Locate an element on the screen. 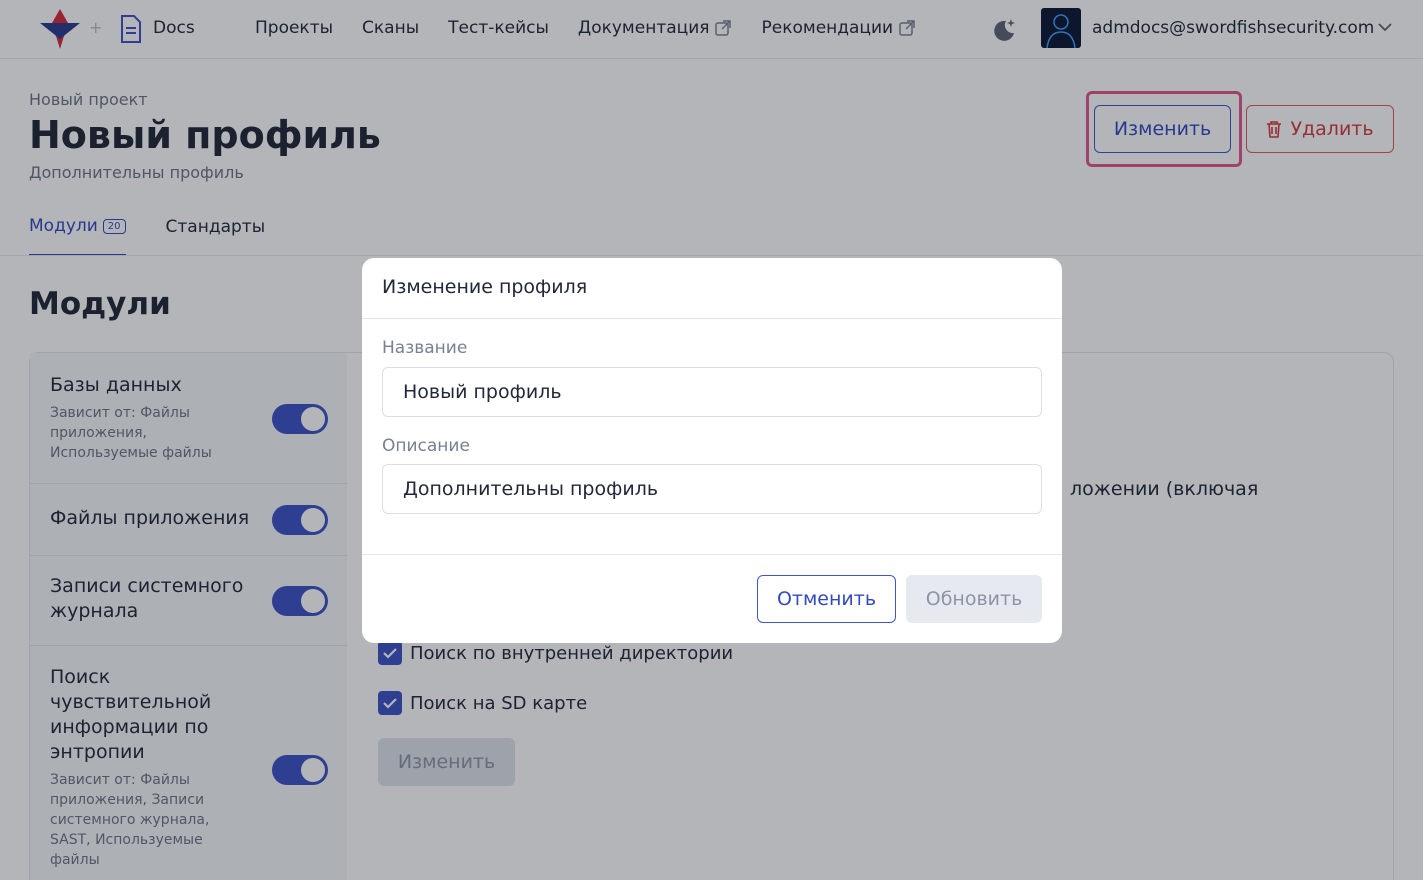 Image resolution: width=1423 pixels, height=880 pixels. name-label: Название is located at coordinates (425, 348).